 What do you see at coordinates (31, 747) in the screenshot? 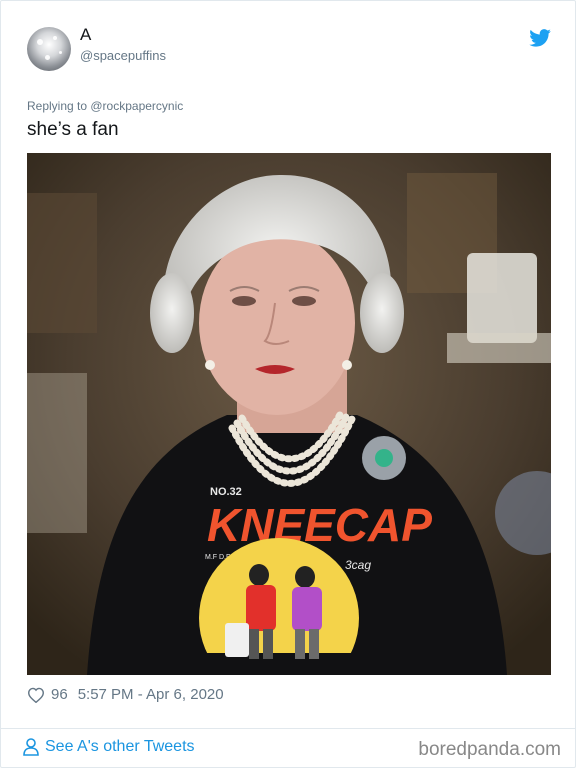
I see `person-icon` at bounding box center [31, 747].